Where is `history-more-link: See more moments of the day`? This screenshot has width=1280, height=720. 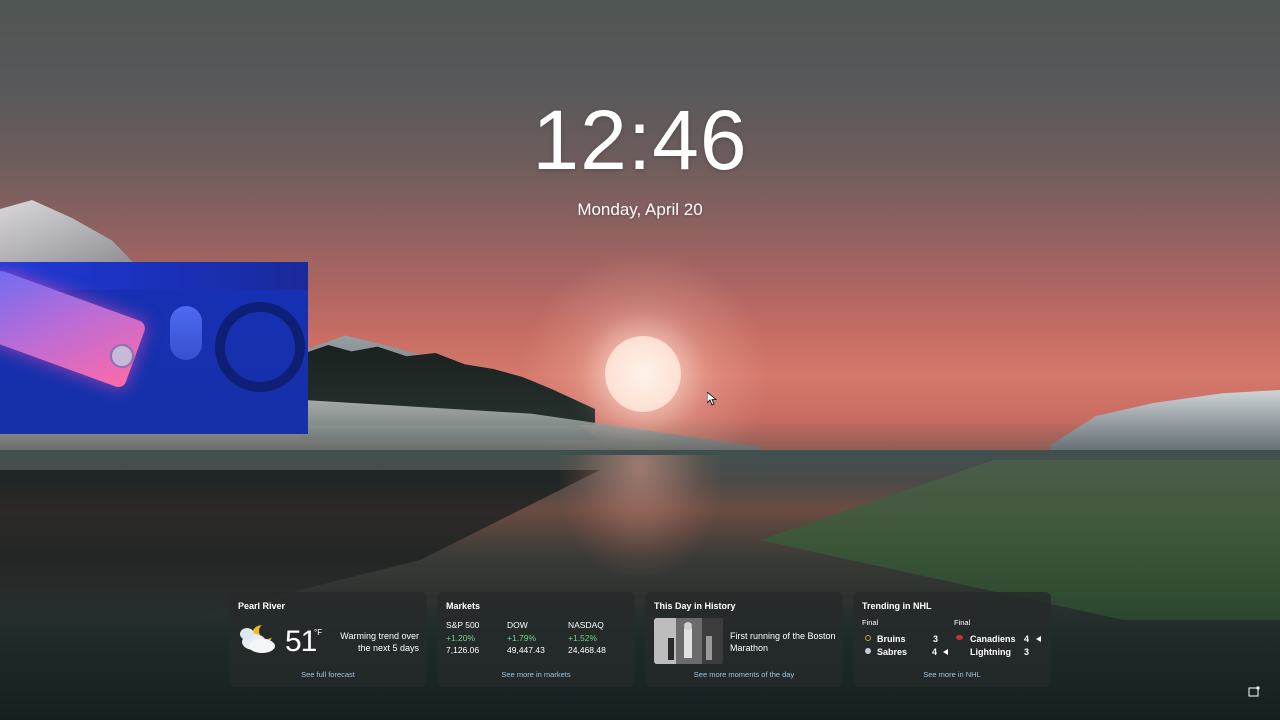 history-more-link: See more moments of the day is located at coordinates (744, 674).